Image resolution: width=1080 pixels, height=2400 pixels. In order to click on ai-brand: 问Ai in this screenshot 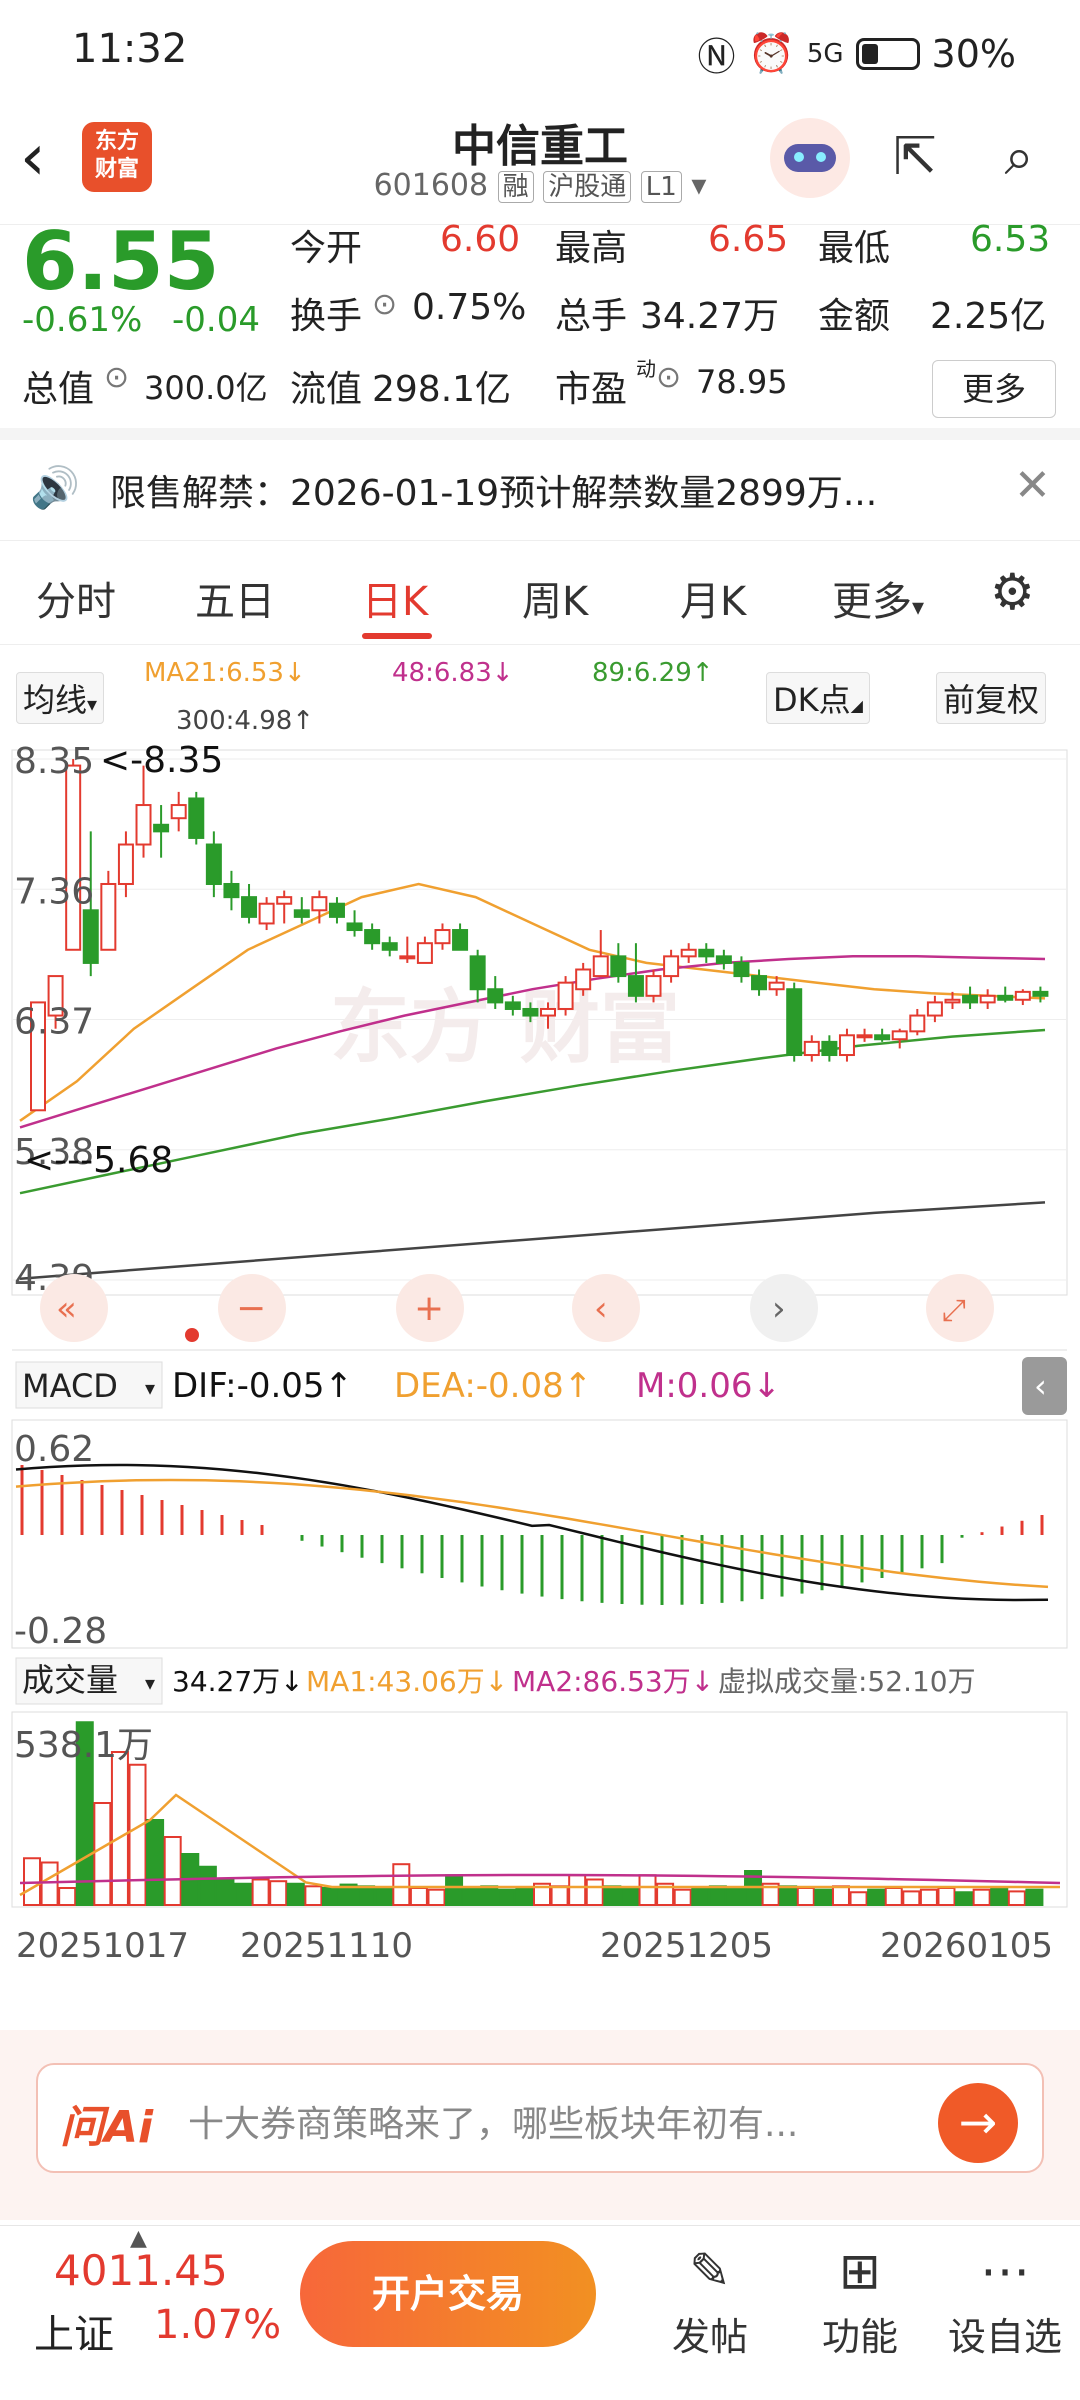, I will do `click(107, 2127)`.